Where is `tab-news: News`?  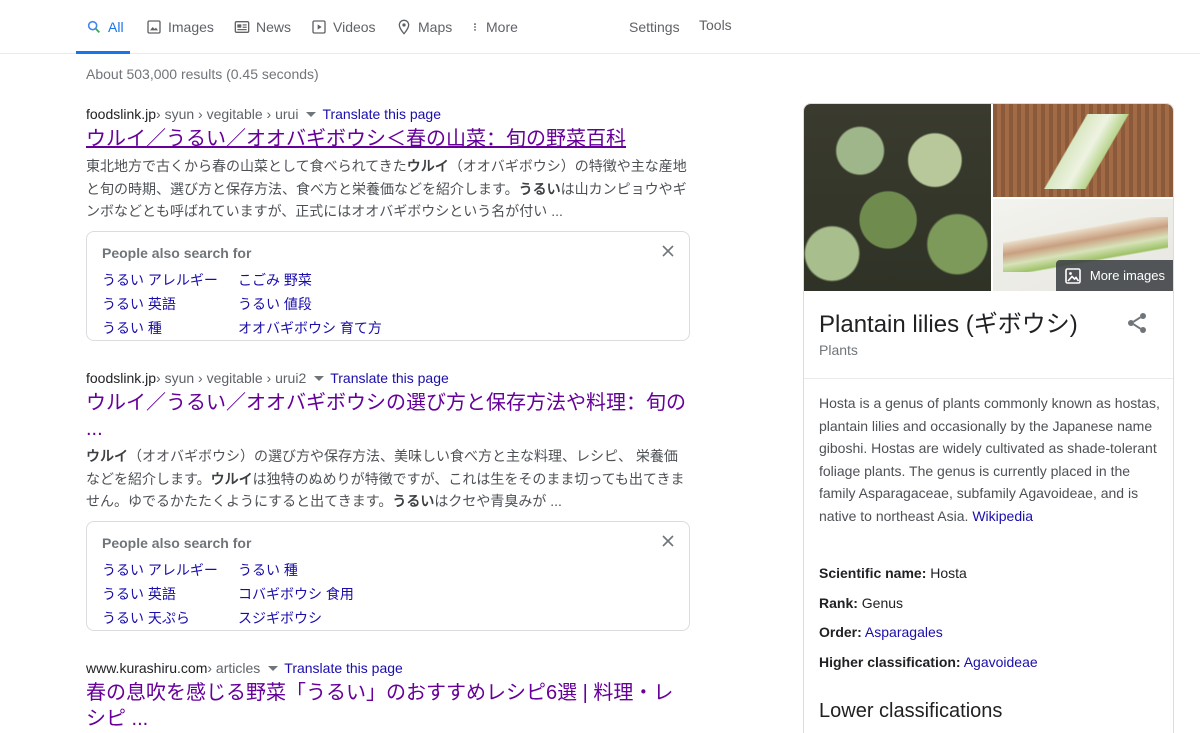
tab-news: News is located at coordinates (262, 27).